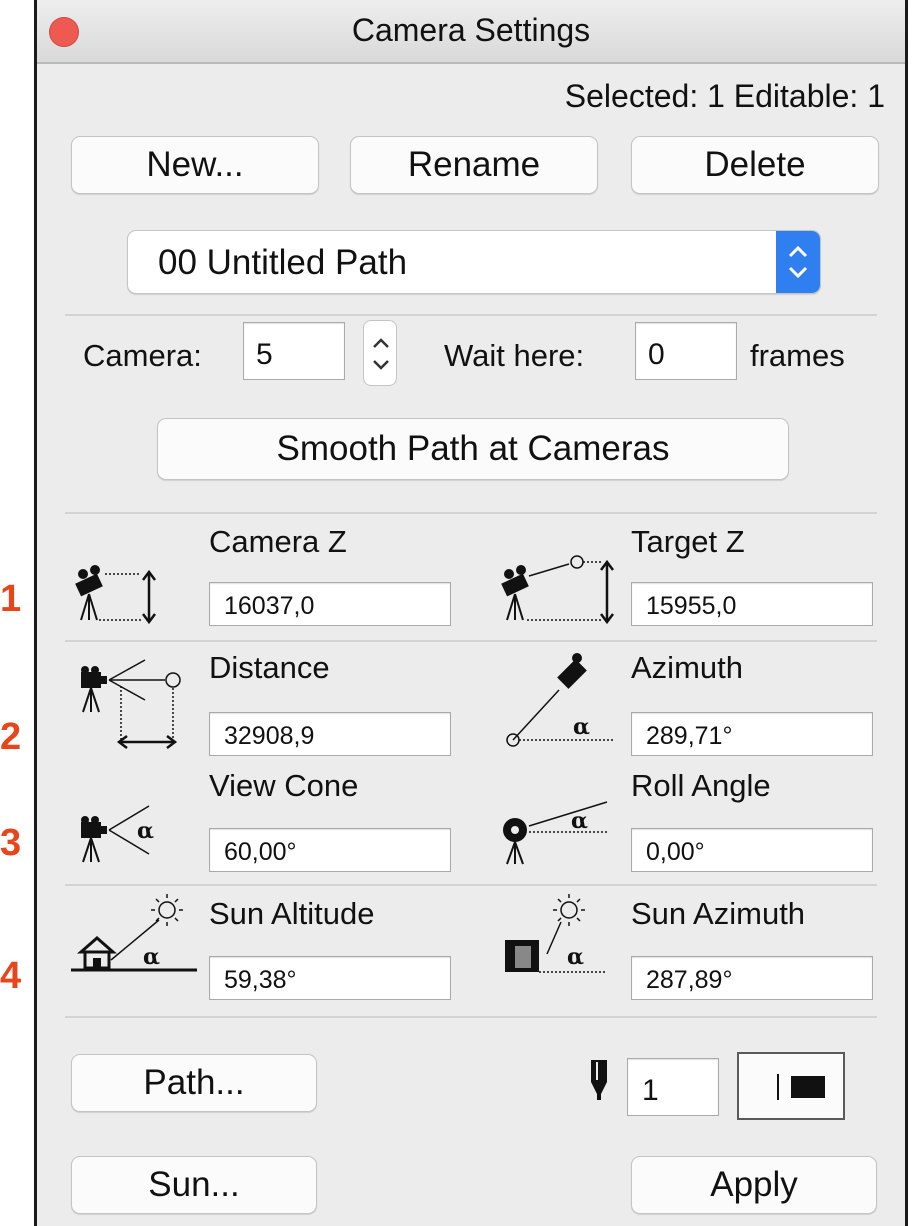 The width and height of the screenshot is (913, 1226). What do you see at coordinates (673, 1087) in the screenshot?
I see `pen-number-field: 1` at bounding box center [673, 1087].